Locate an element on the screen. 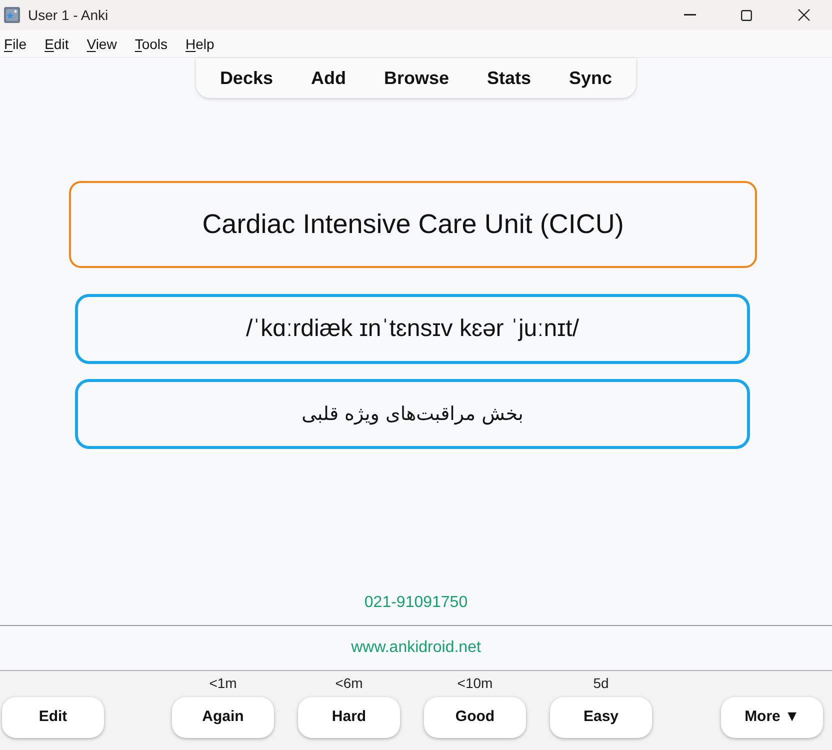 The image size is (832, 750). interval-label: 5d is located at coordinates (601, 683).